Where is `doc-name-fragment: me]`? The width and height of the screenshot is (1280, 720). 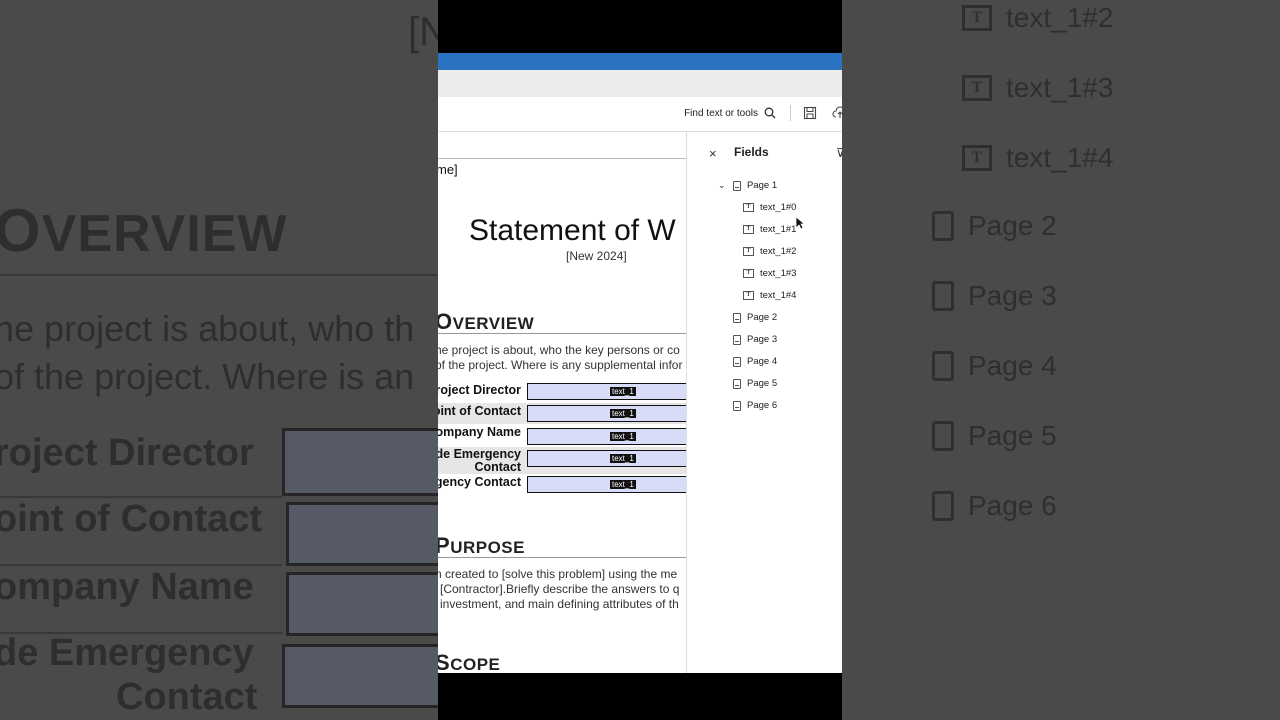 doc-name-fragment: me] is located at coordinates (448, 169).